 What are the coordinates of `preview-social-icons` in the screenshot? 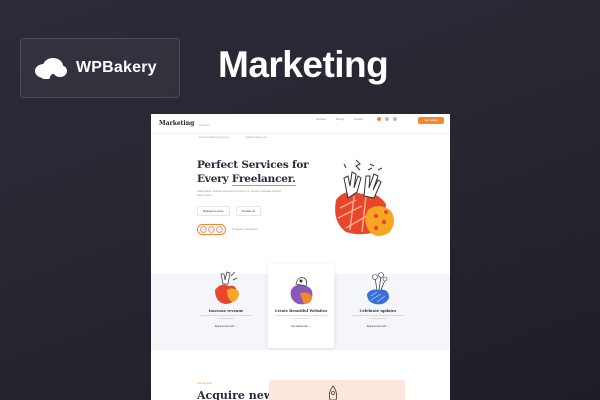 It's located at (387, 119).